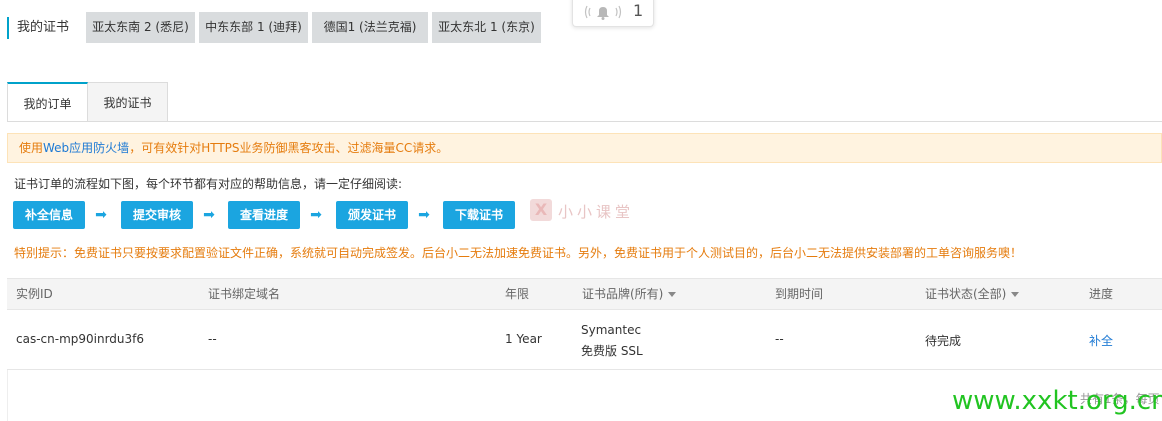 The height and width of the screenshot is (421, 1162). What do you see at coordinates (479, 215) in the screenshot?
I see `step-download-cert-button: 下载证书` at bounding box center [479, 215].